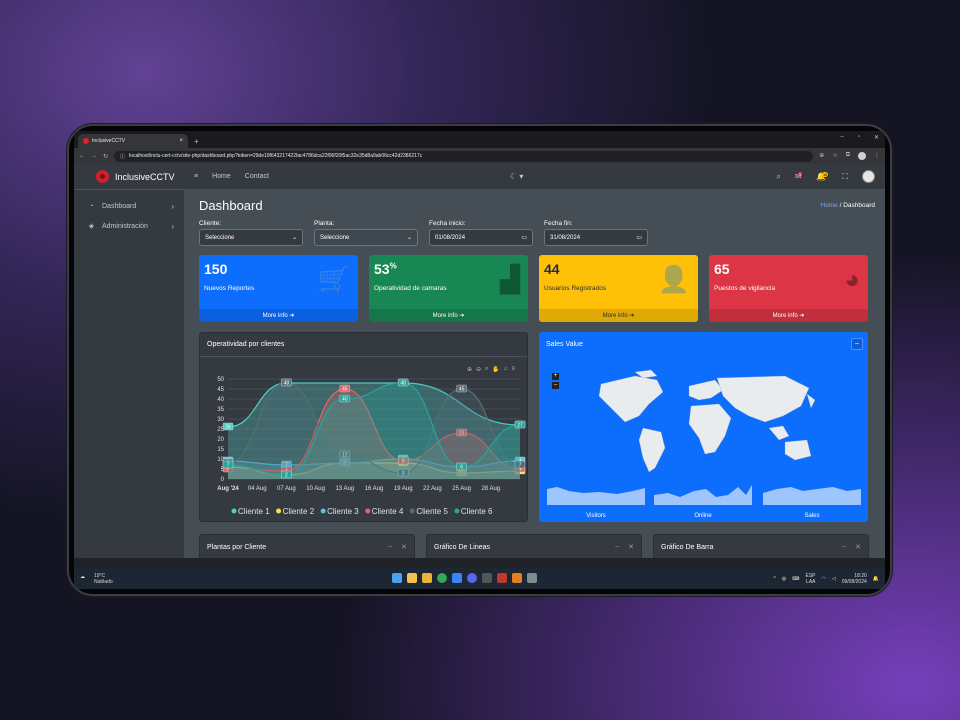 The width and height of the screenshot is (960, 720). I want to click on start-icon, so click(397, 578).